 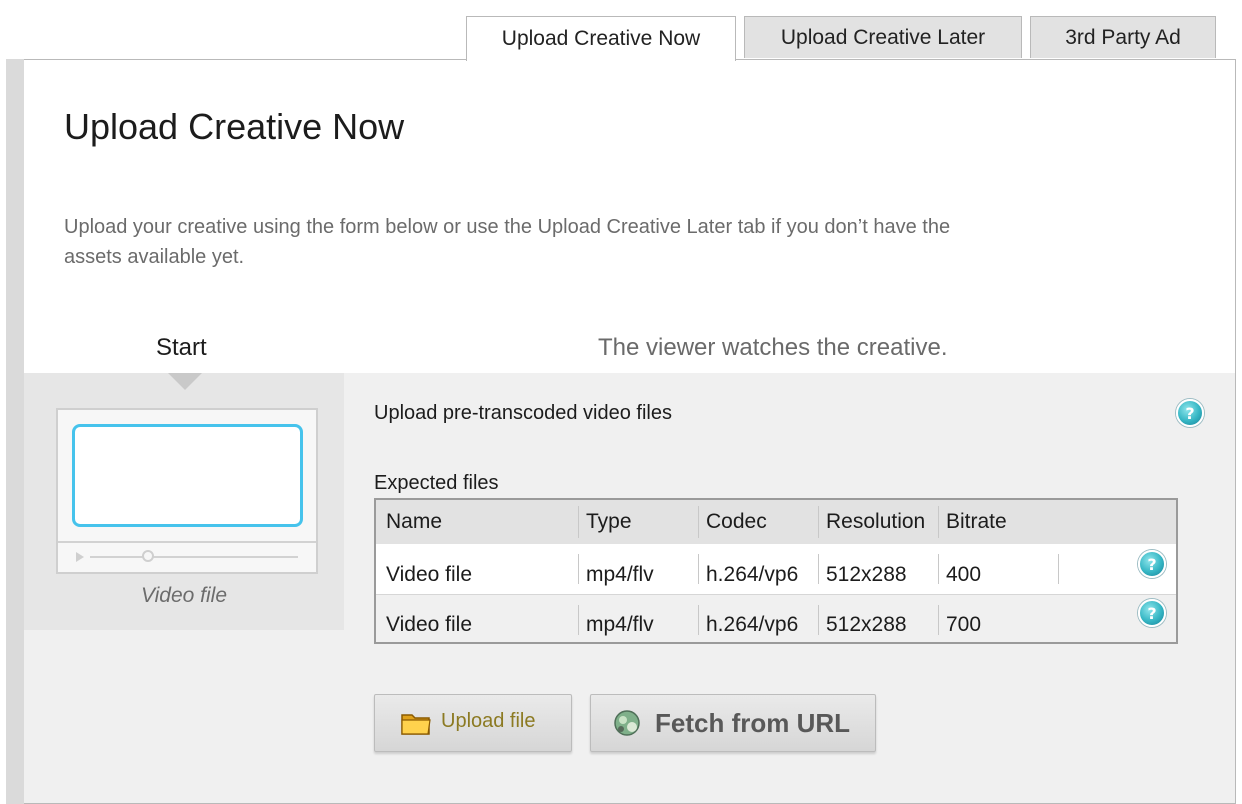 I want to click on tab-3rd-party-ad: 3rd Party Ad, so click(x=1123, y=37).